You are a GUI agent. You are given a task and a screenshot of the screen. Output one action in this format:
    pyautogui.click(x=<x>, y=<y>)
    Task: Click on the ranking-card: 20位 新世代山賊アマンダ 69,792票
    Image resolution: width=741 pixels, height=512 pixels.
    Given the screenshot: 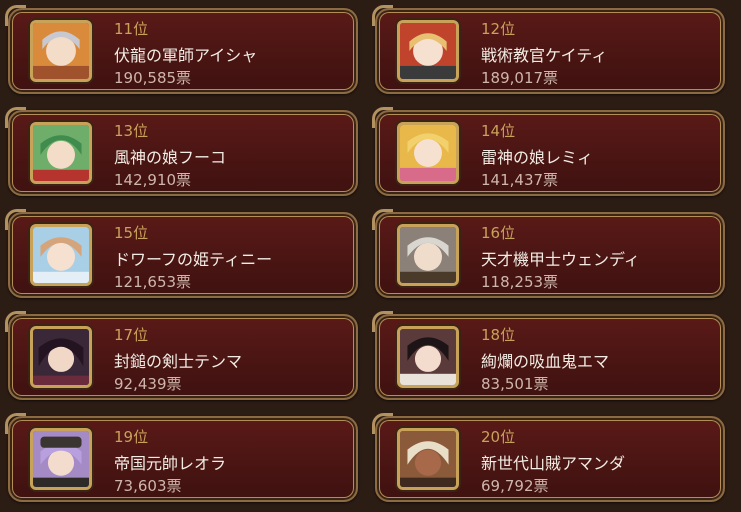 What is the action you would take?
    pyautogui.click(x=548, y=457)
    